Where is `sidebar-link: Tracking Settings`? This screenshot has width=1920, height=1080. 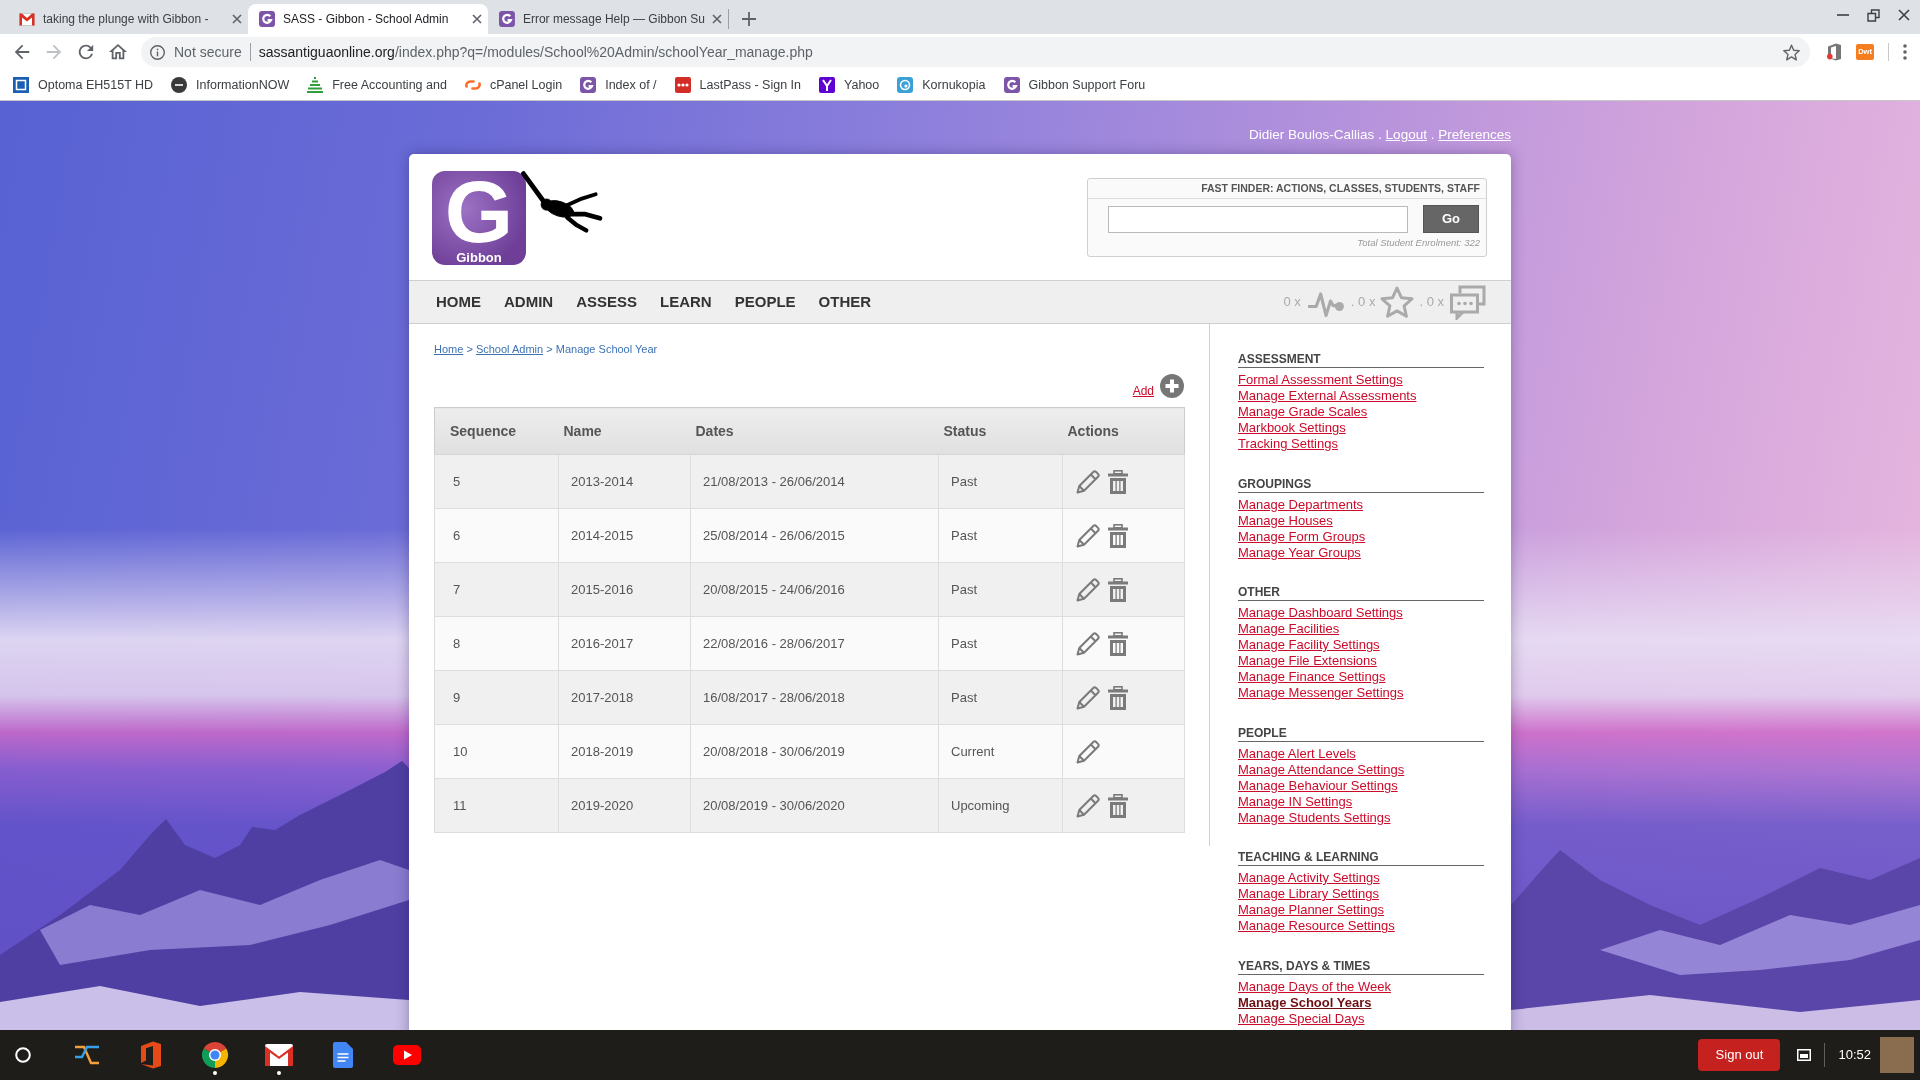 sidebar-link: Tracking Settings is located at coordinates (1288, 444).